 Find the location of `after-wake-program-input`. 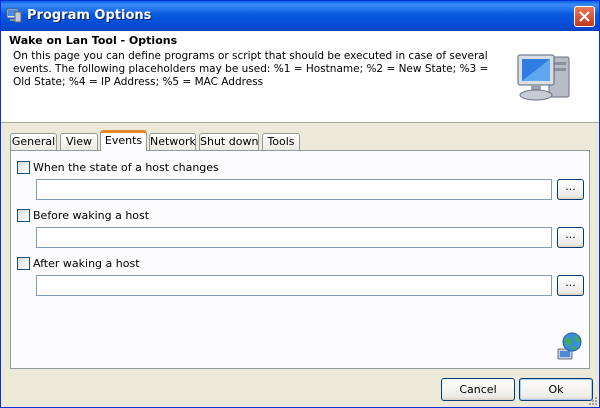

after-wake-program-input is located at coordinates (294, 285).